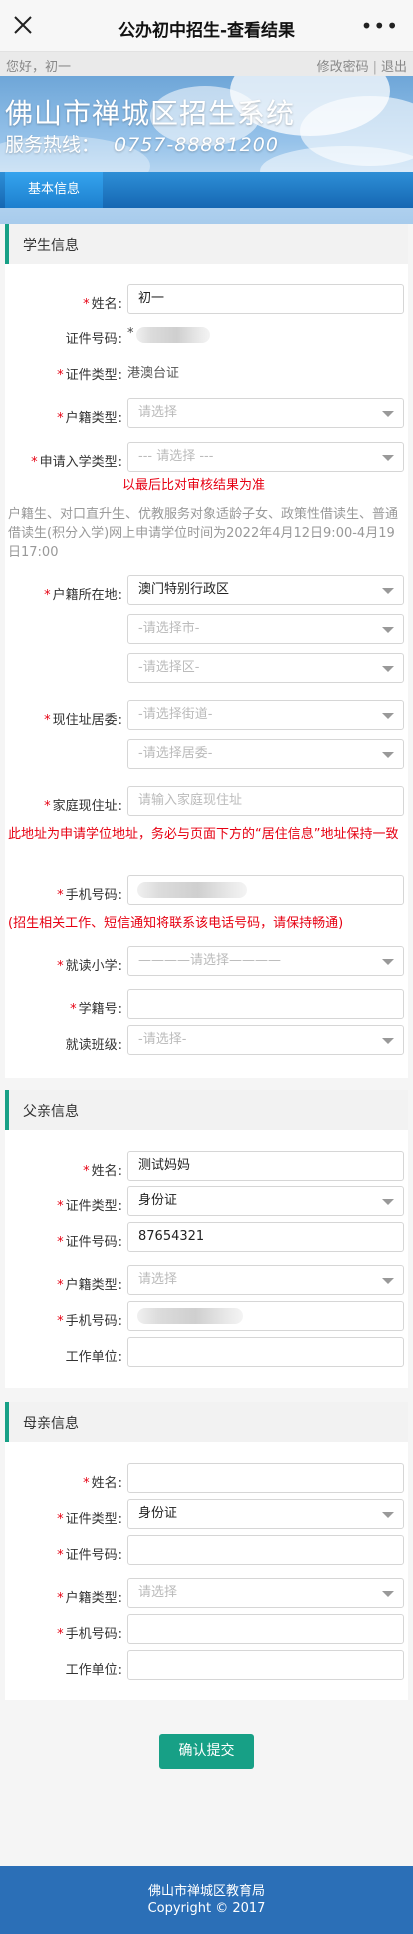  I want to click on mother-hukou-type-label: * 户籍类型:, so click(89, 1598).